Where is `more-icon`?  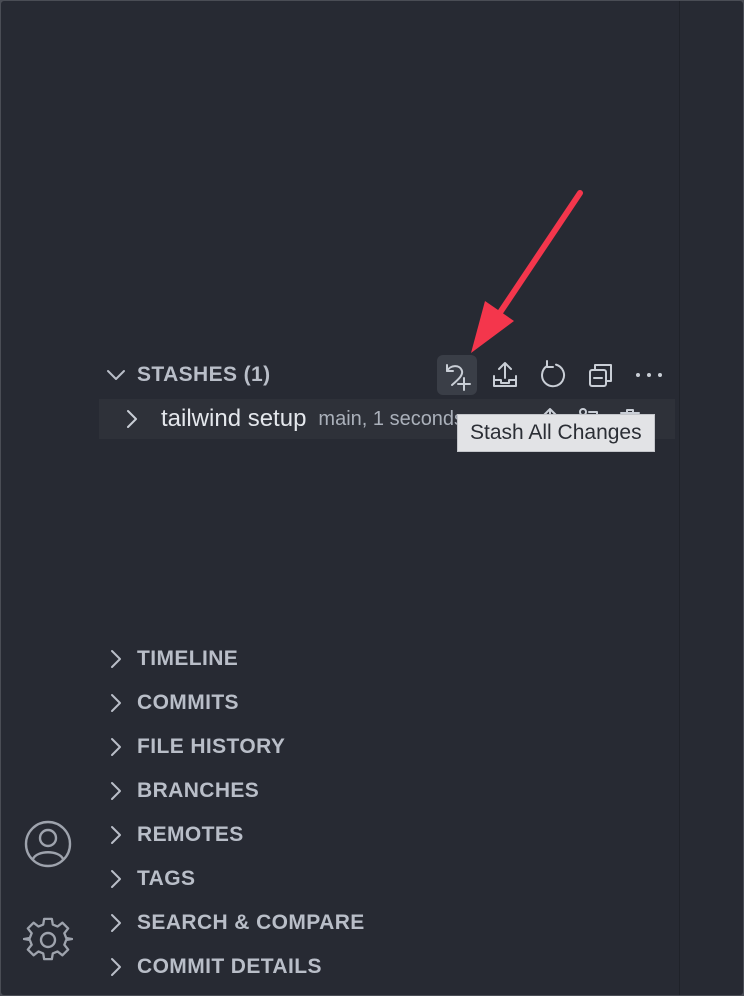 more-icon is located at coordinates (649, 375).